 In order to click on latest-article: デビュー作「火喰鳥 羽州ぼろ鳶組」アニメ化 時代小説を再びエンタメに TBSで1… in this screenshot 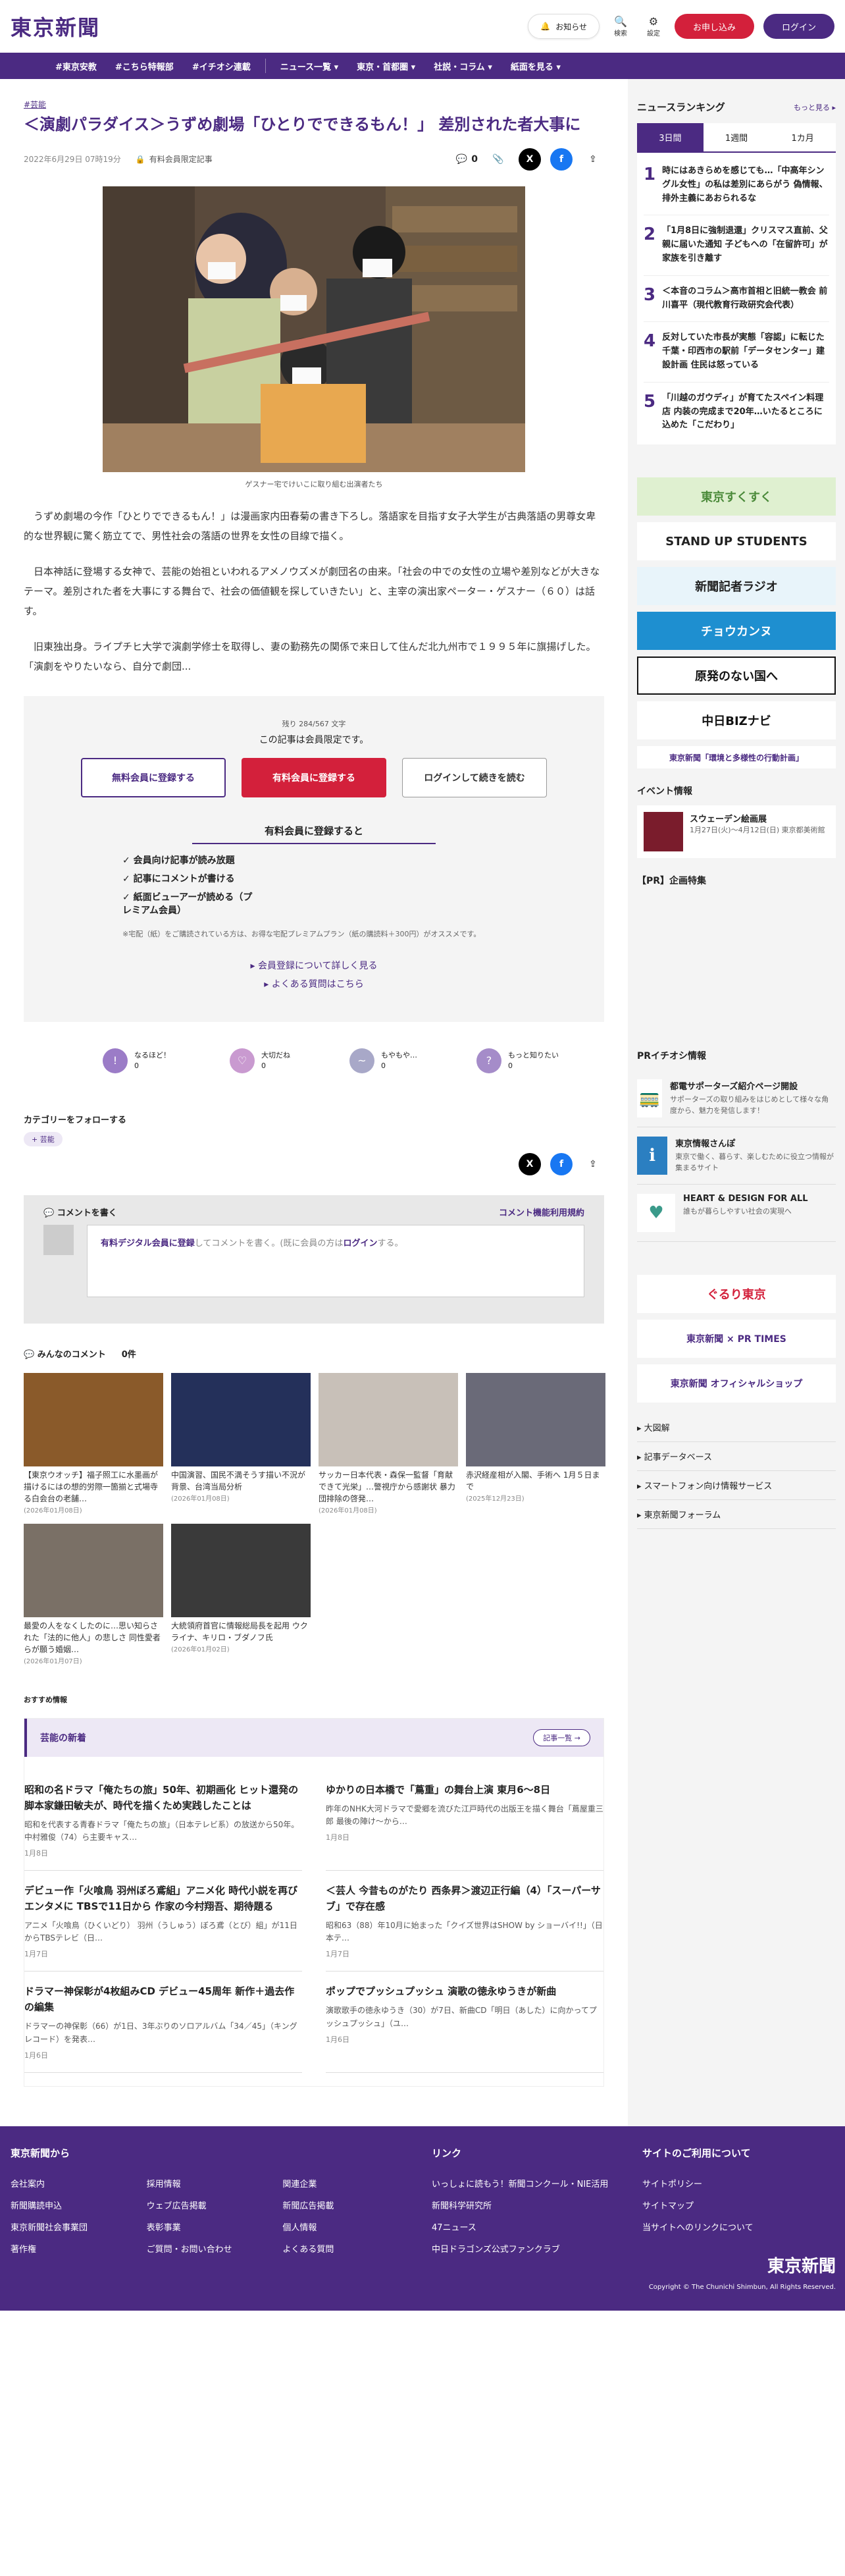, I will do `click(163, 1922)`.